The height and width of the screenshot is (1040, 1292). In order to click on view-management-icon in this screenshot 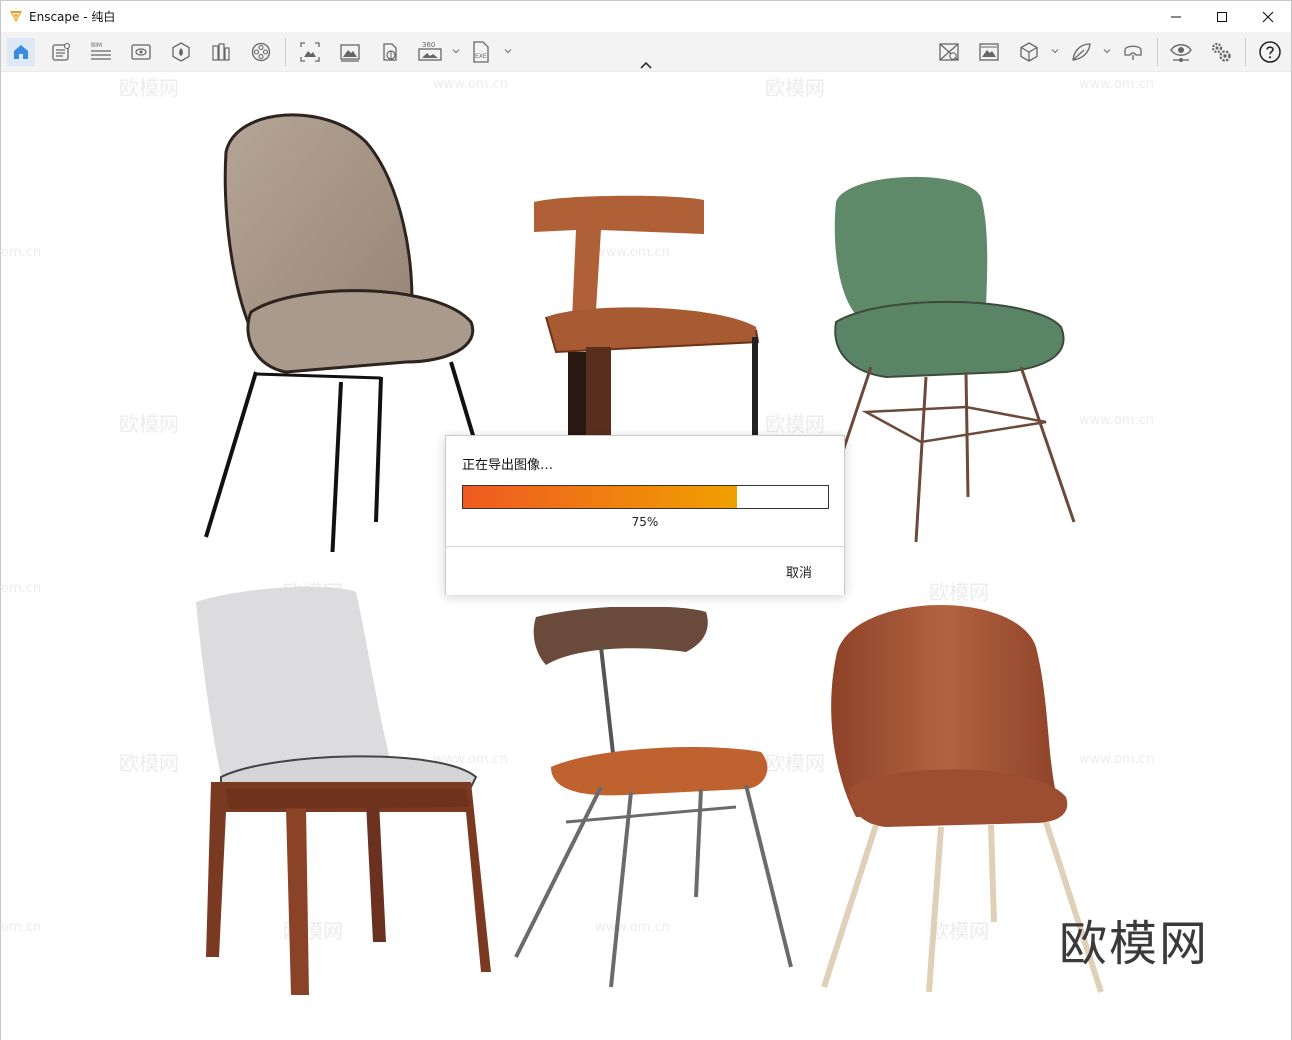, I will do `click(61, 51)`.